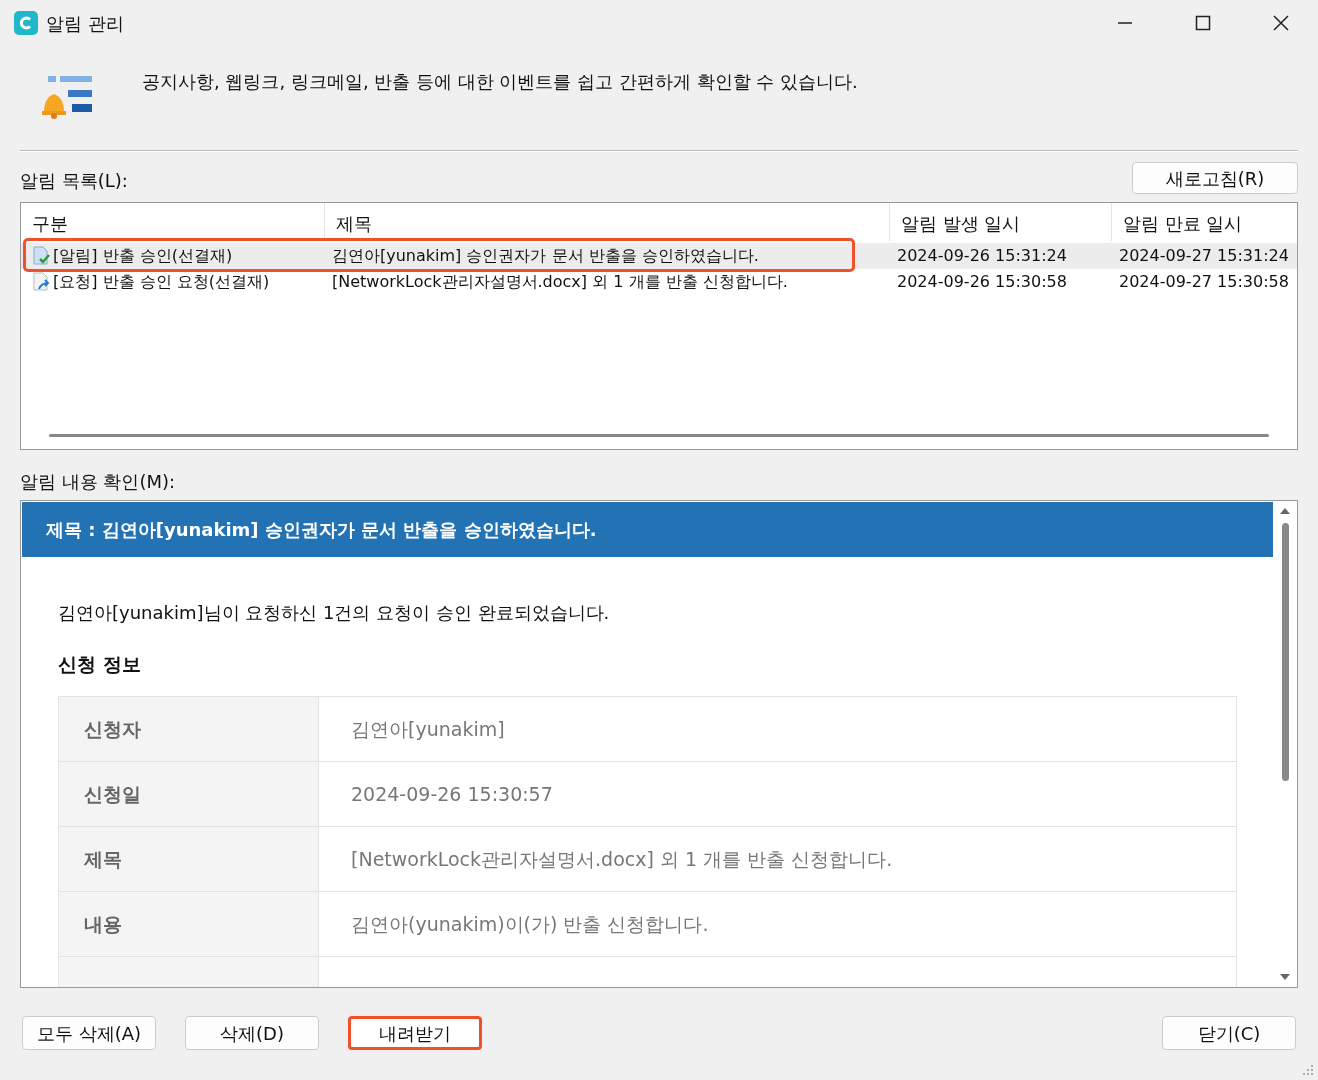 Image resolution: width=1318 pixels, height=1080 pixels. What do you see at coordinates (1000, 222) in the screenshot?
I see `column-header: 알림 발생 일시` at bounding box center [1000, 222].